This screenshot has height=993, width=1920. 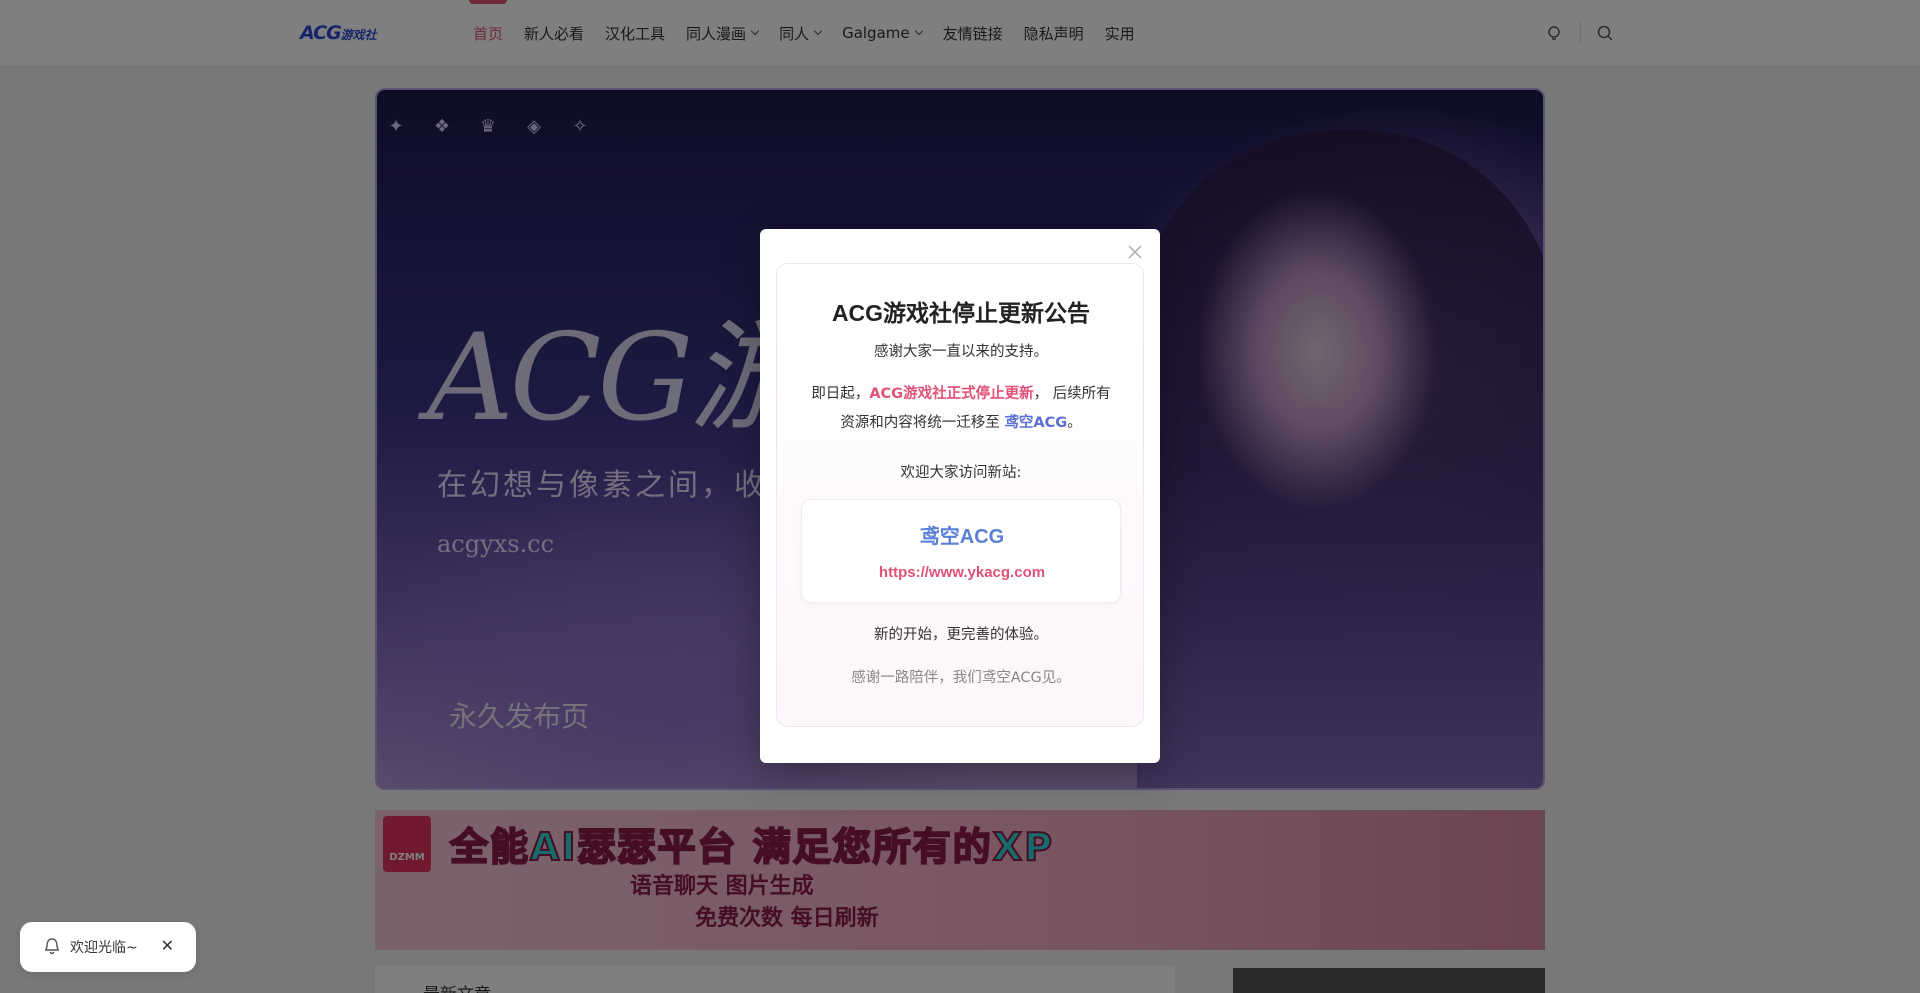 What do you see at coordinates (1072, 394) in the screenshot?
I see `notice-suffix: ， 后续所有` at bounding box center [1072, 394].